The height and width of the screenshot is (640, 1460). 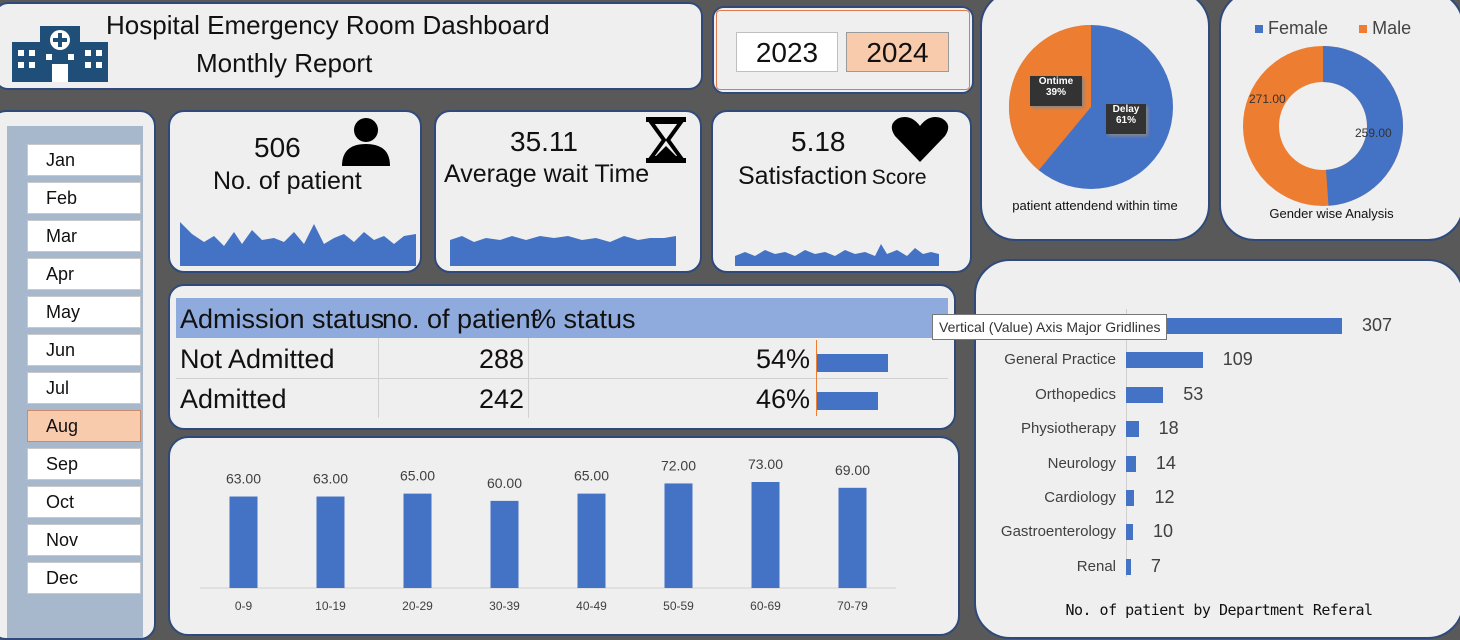 What do you see at coordinates (1095, 205) in the screenshot?
I see `ontime-pie-caption: patient attendend within time` at bounding box center [1095, 205].